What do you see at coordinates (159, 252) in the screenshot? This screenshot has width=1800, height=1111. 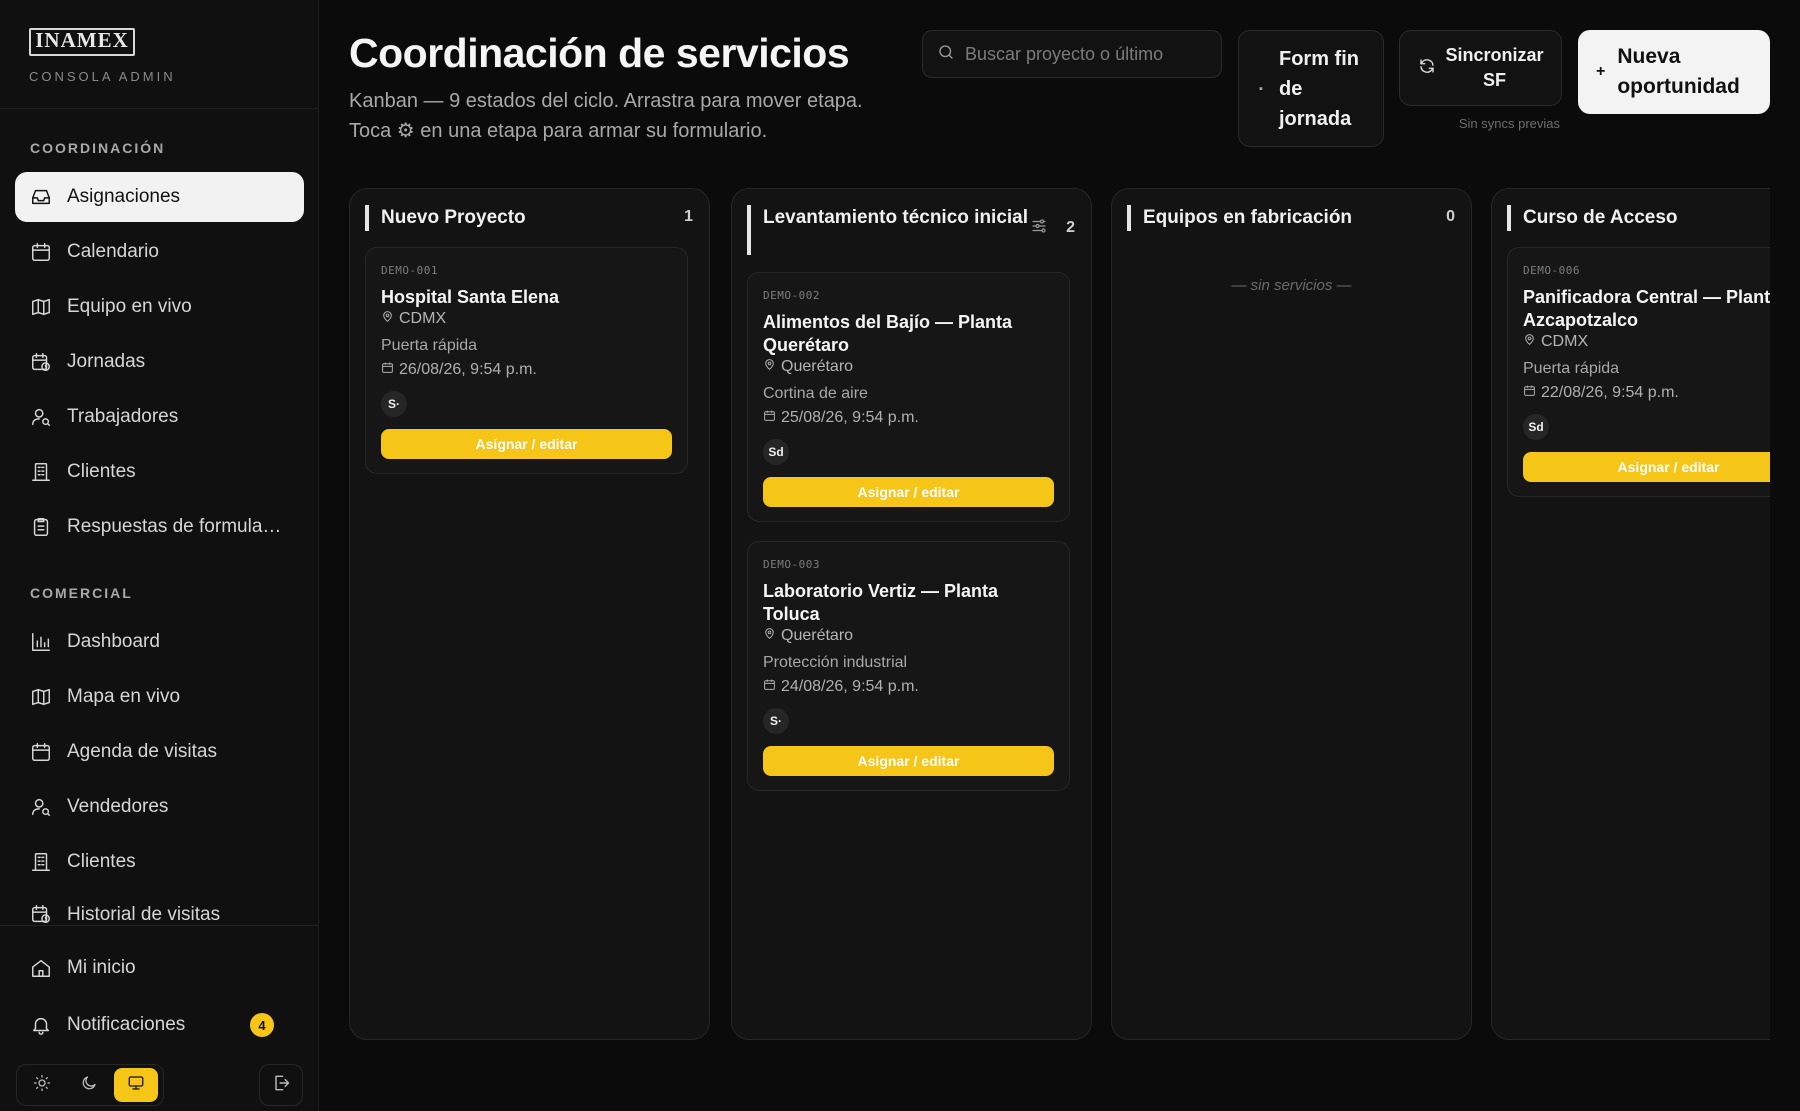 I see `sidebar-item-calendario: Calendario` at bounding box center [159, 252].